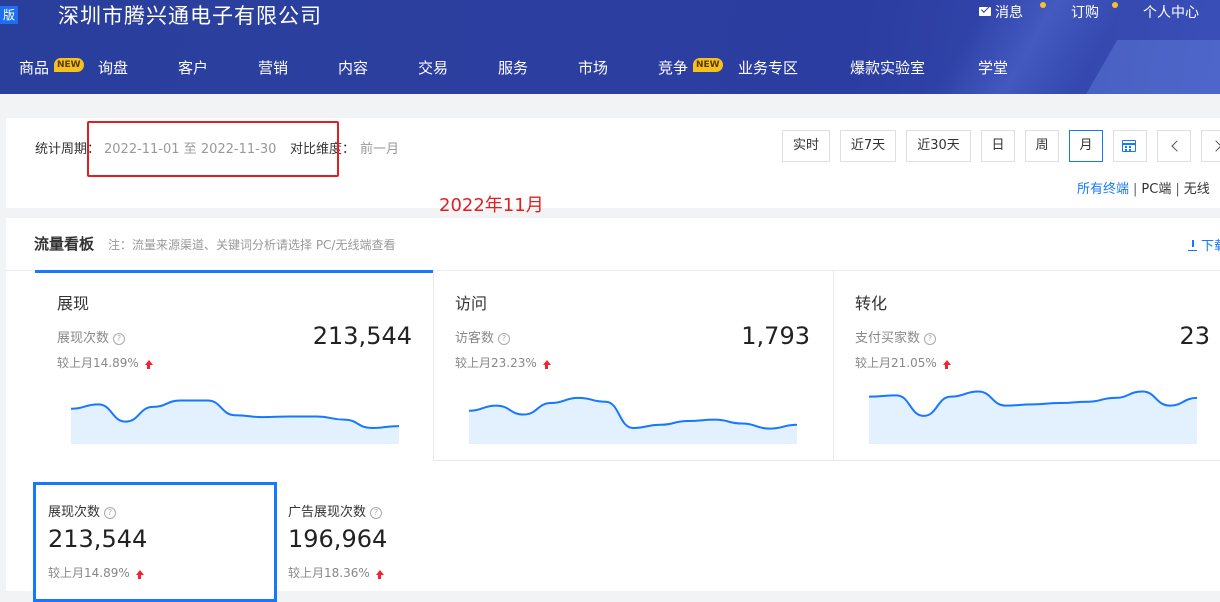  Describe the element at coordinates (496, 363) in the screenshot. I see `metric-compare-text: 较上月23.23%` at that location.